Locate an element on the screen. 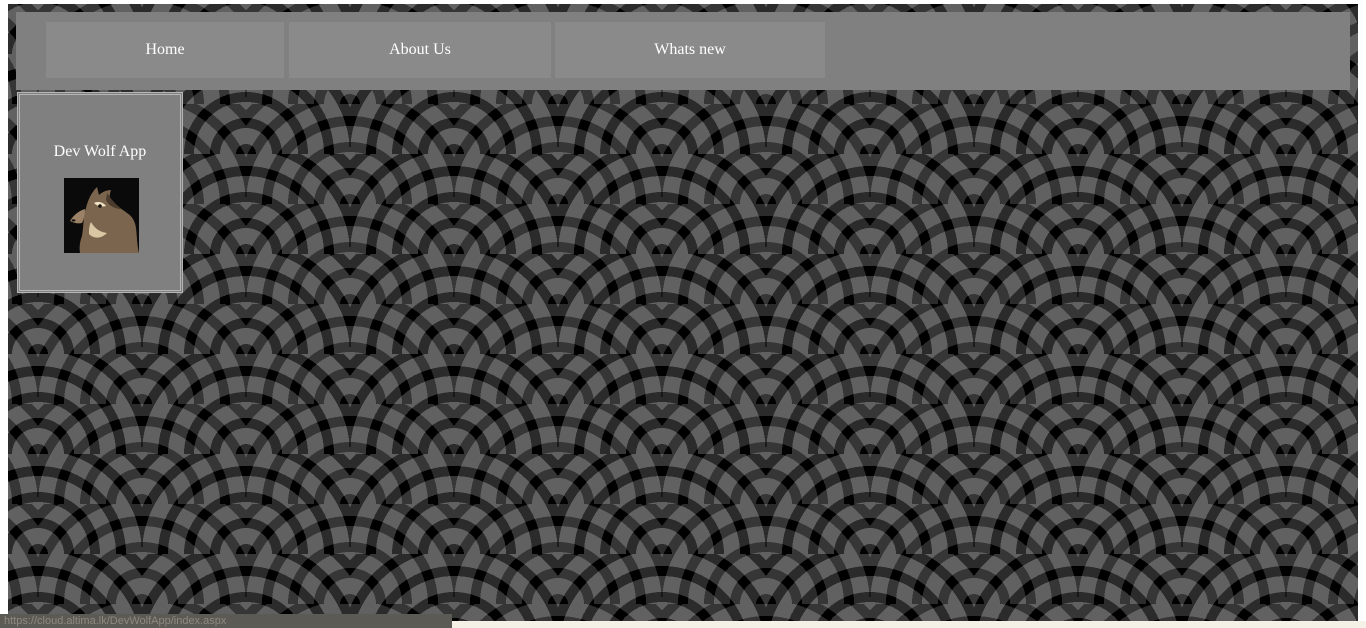 The width and height of the screenshot is (1366, 628). nav-about-us-link: About Us is located at coordinates (420, 50).